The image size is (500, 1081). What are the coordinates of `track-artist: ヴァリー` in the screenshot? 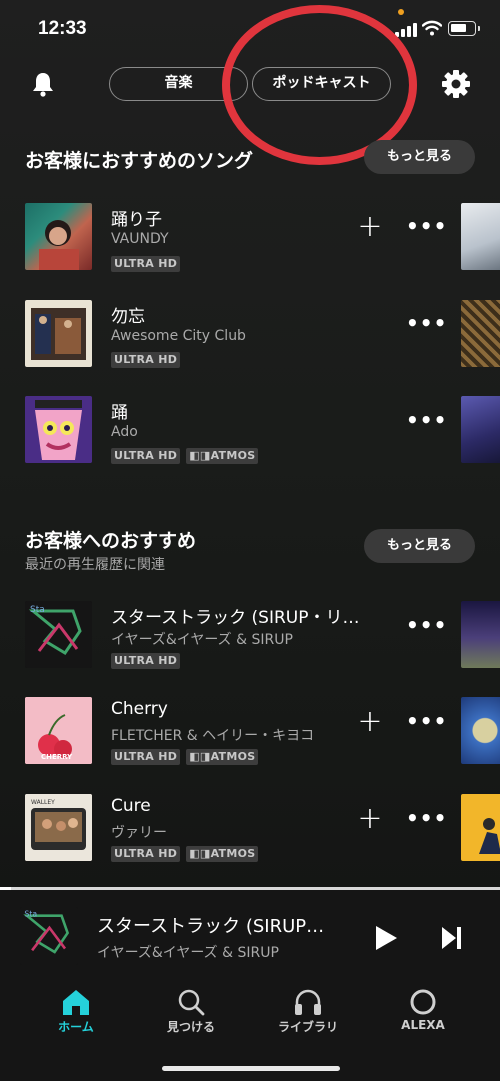 It's located at (226, 832).